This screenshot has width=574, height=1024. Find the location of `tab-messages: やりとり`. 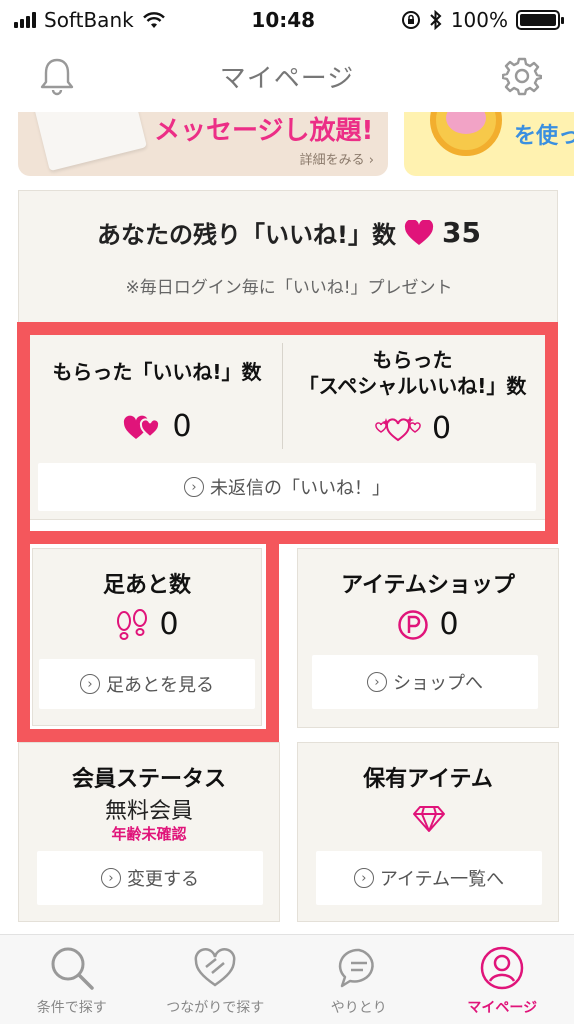

tab-messages: やりとり is located at coordinates (359, 979).